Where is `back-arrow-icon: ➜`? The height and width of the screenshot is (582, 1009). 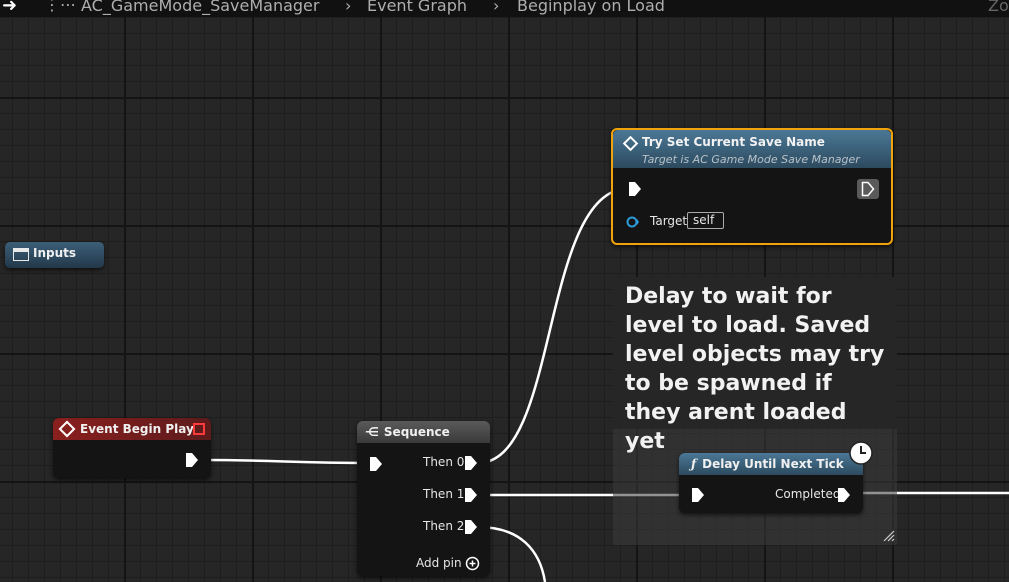
back-arrow-icon: ➜ is located at coordinates (9, 8).